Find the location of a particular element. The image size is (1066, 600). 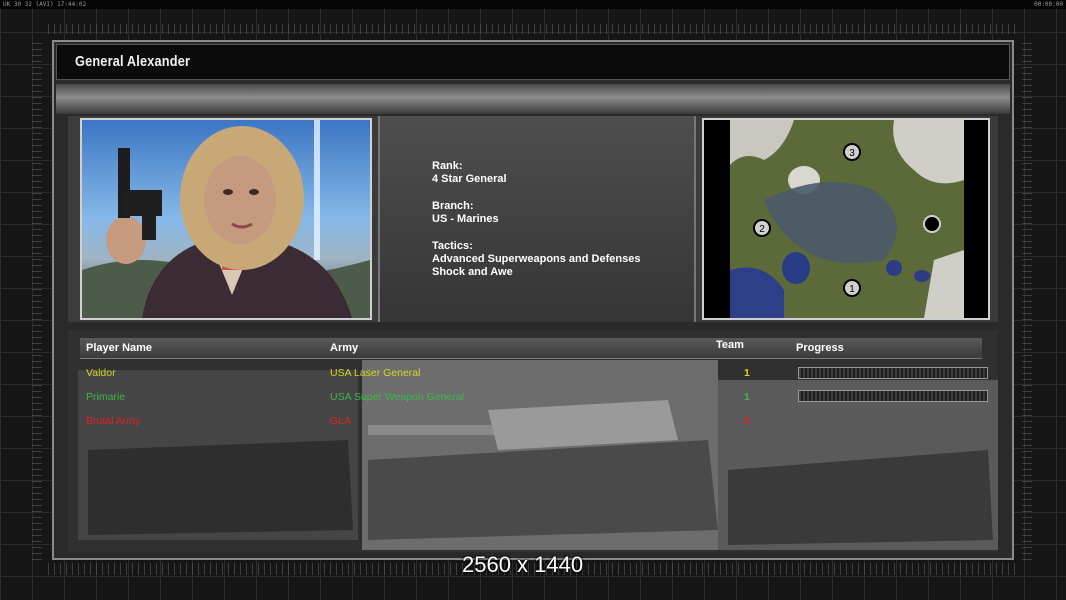

general-portrait is located at coordinates (226, 219).